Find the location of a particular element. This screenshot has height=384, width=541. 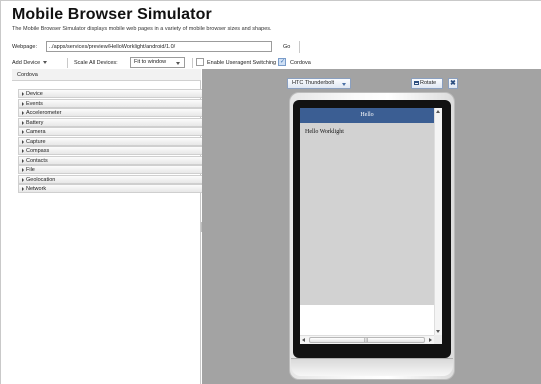

device-select: HTC Thunderbolt is located at coordinates (319, 83).